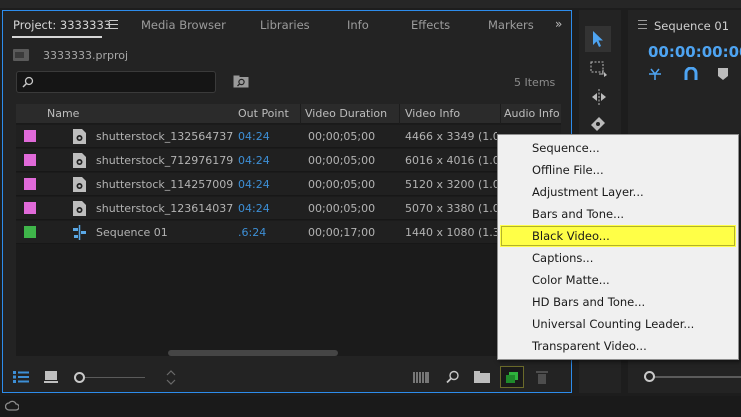  I want to click on new-bin-icon, so click(482, 377).